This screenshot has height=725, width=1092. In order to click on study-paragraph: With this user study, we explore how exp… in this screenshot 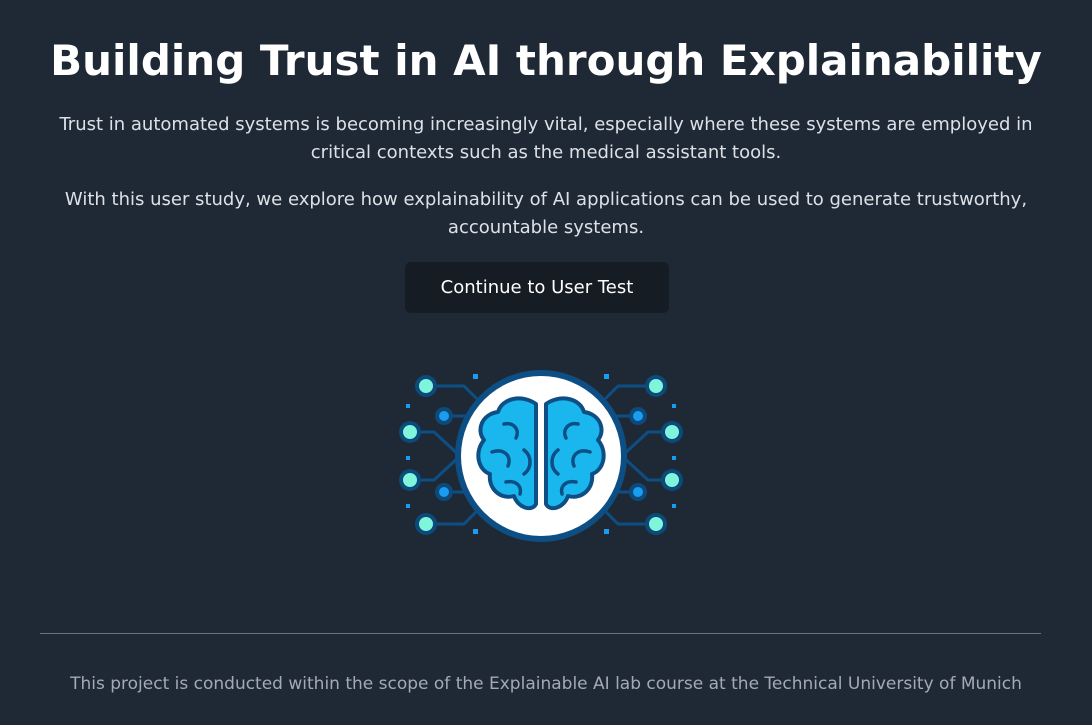, I will do `click(546, 213)`.